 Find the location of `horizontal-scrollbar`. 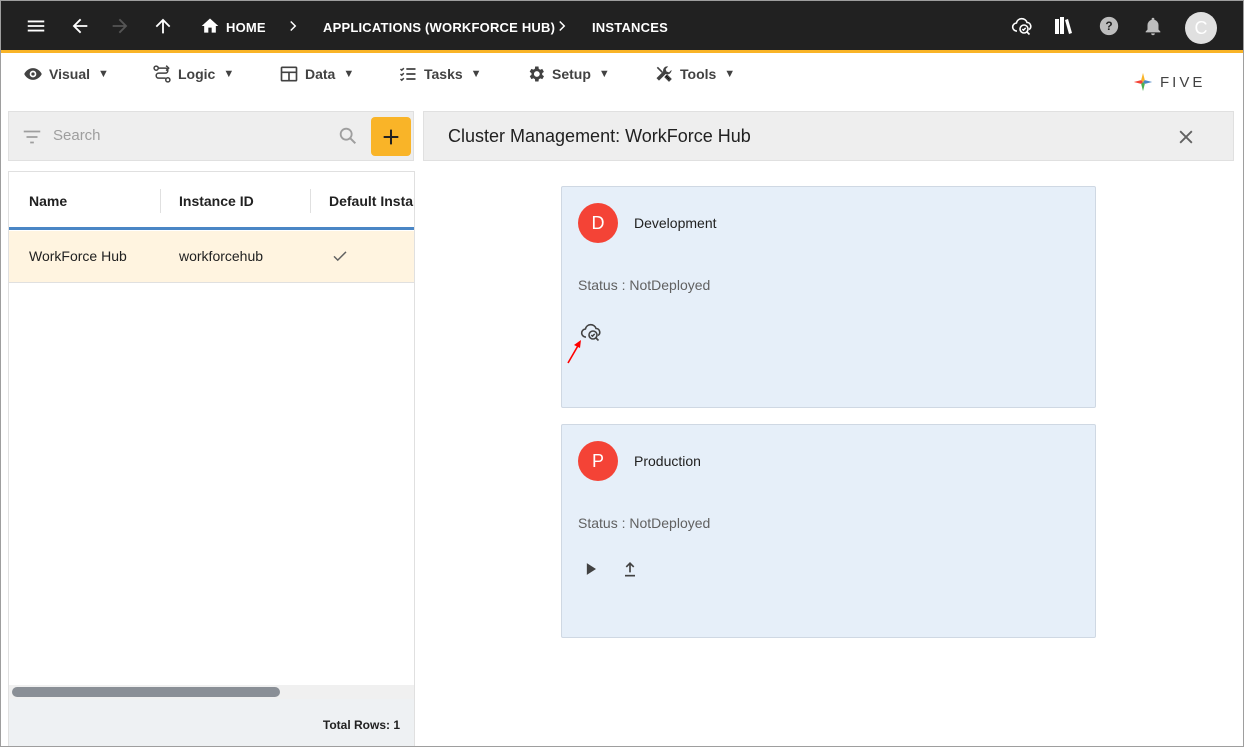

horizontal-scrollbar is located at coordinates (211, 692).